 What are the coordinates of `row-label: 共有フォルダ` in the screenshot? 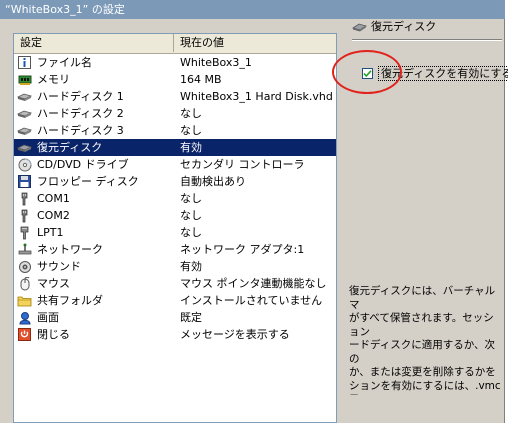 It's located at (70, 300).